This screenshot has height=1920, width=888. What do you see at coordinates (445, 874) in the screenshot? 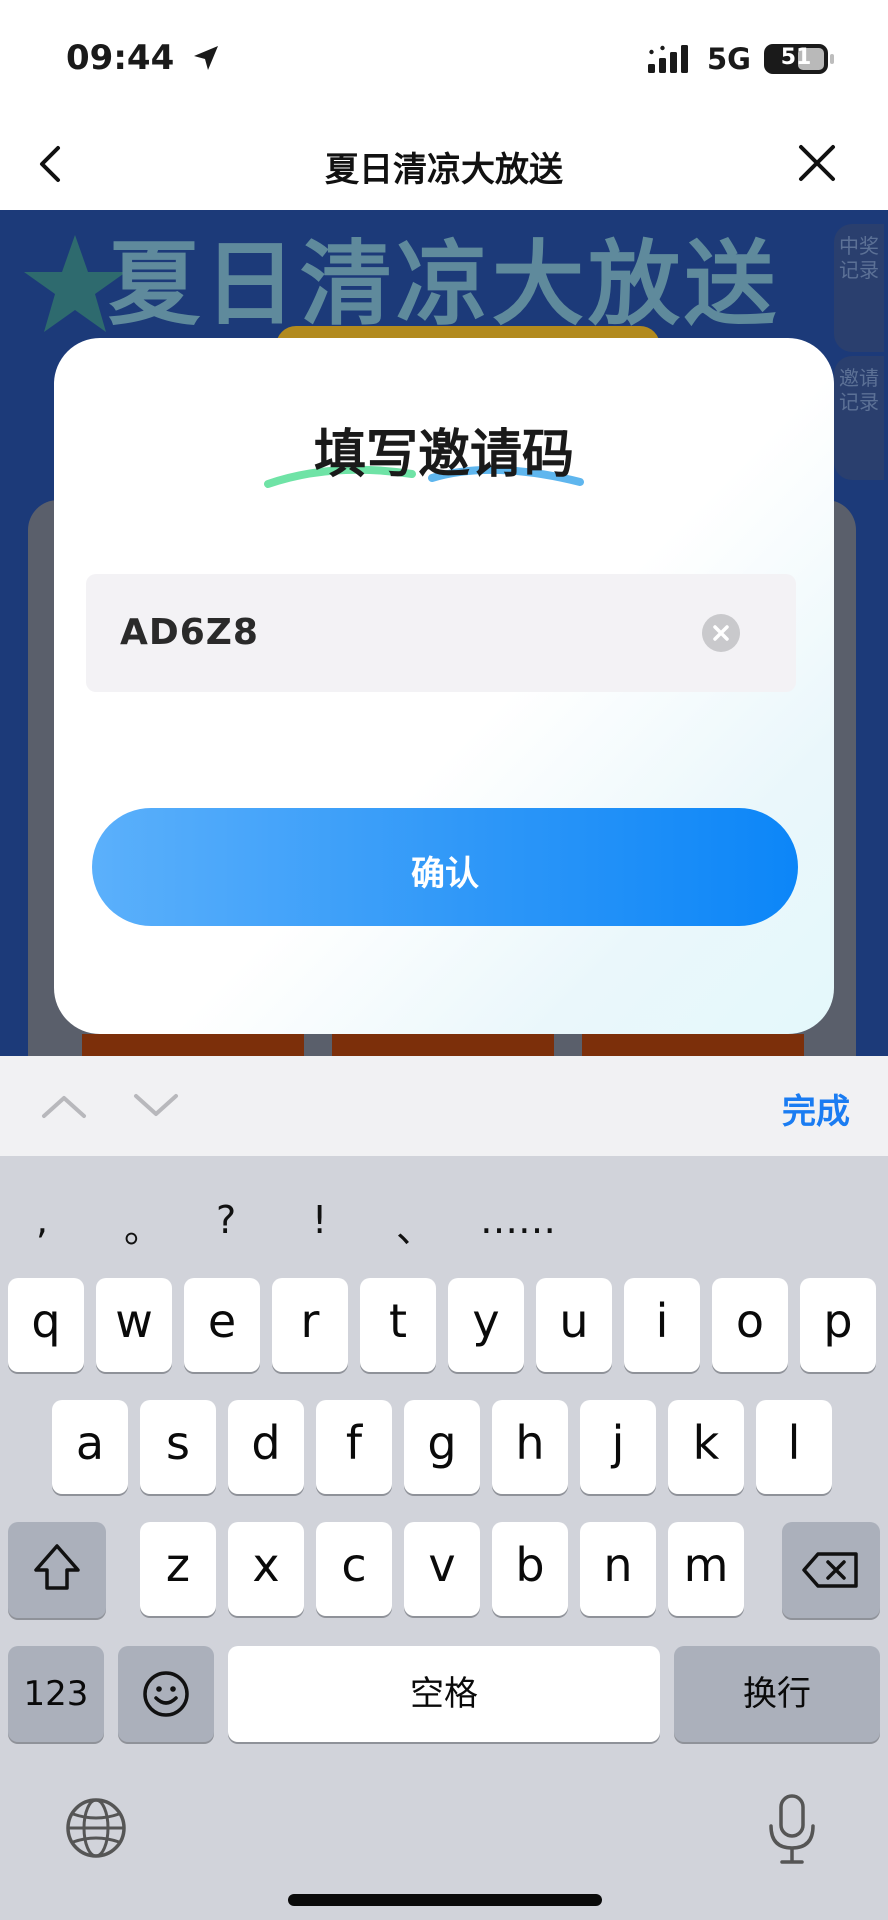
I see `confirm-label: 确认` at bounding box center [445, 874].